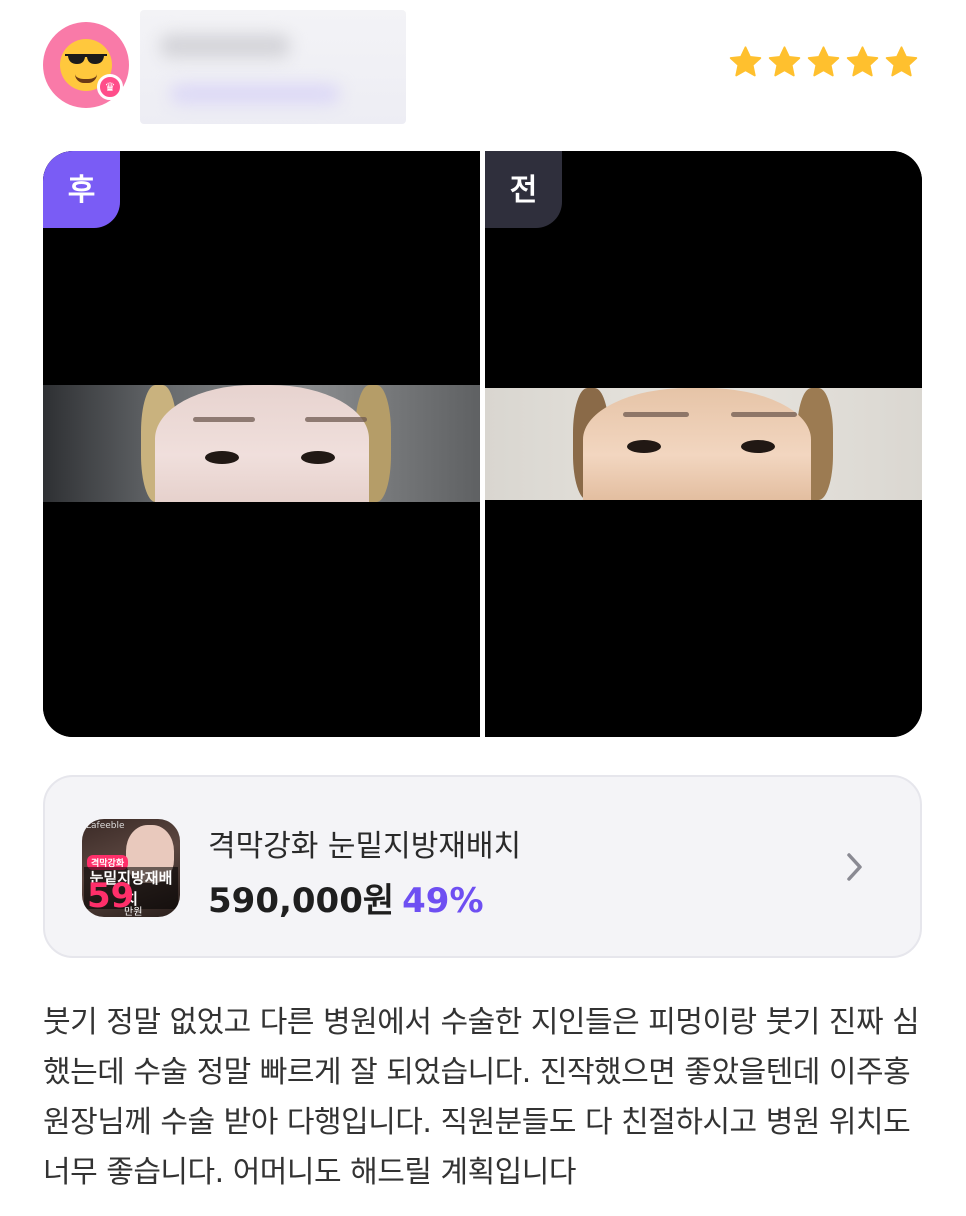  What do you see at coordinates (81, 189) in the screenshot?
I see `after-label: 후` at bounding box center [81, 189].